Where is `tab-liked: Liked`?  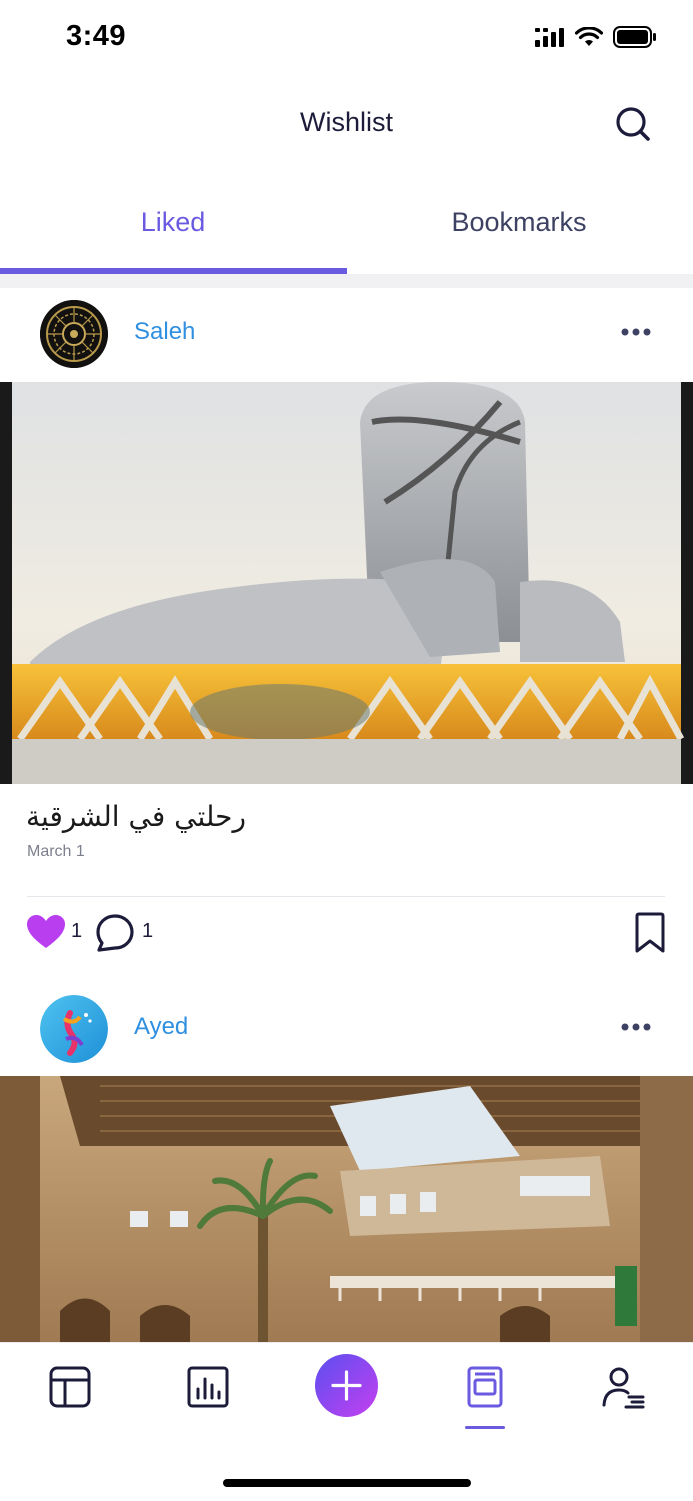 tab-liked: Liked is located at coordinates (173, 222).